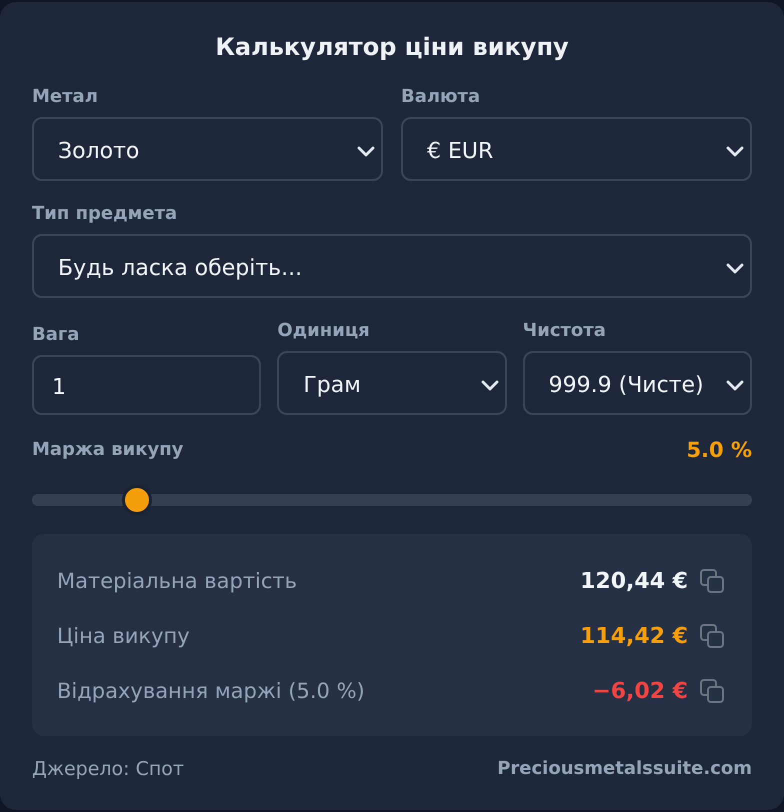 Image resolution: width=784 pixels, height=812 pixels. I want to click on result-label: Відрахування маржі (5.0 %), so click(211, 691).